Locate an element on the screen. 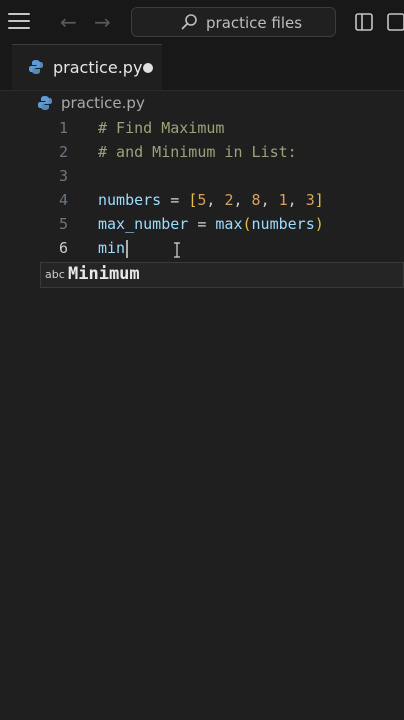 This screenshot has width=404, height=720. tab-label: practice.py is located at coordinates (98, 67).